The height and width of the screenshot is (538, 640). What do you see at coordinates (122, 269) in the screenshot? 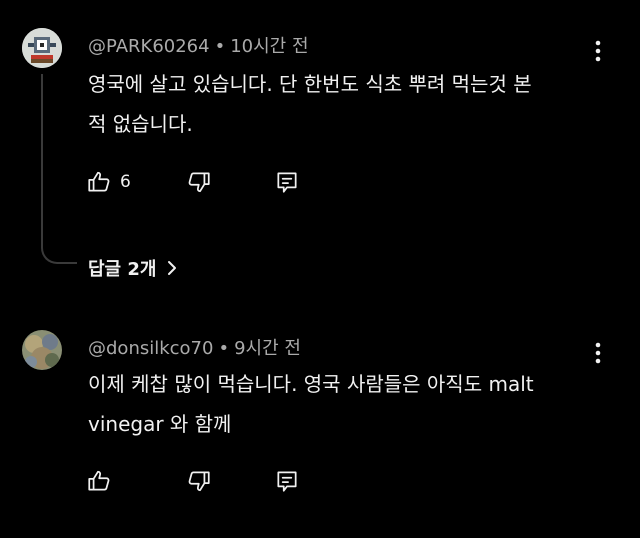
I see `replies-label: 답글 2개` at bounding box center [122, 269].